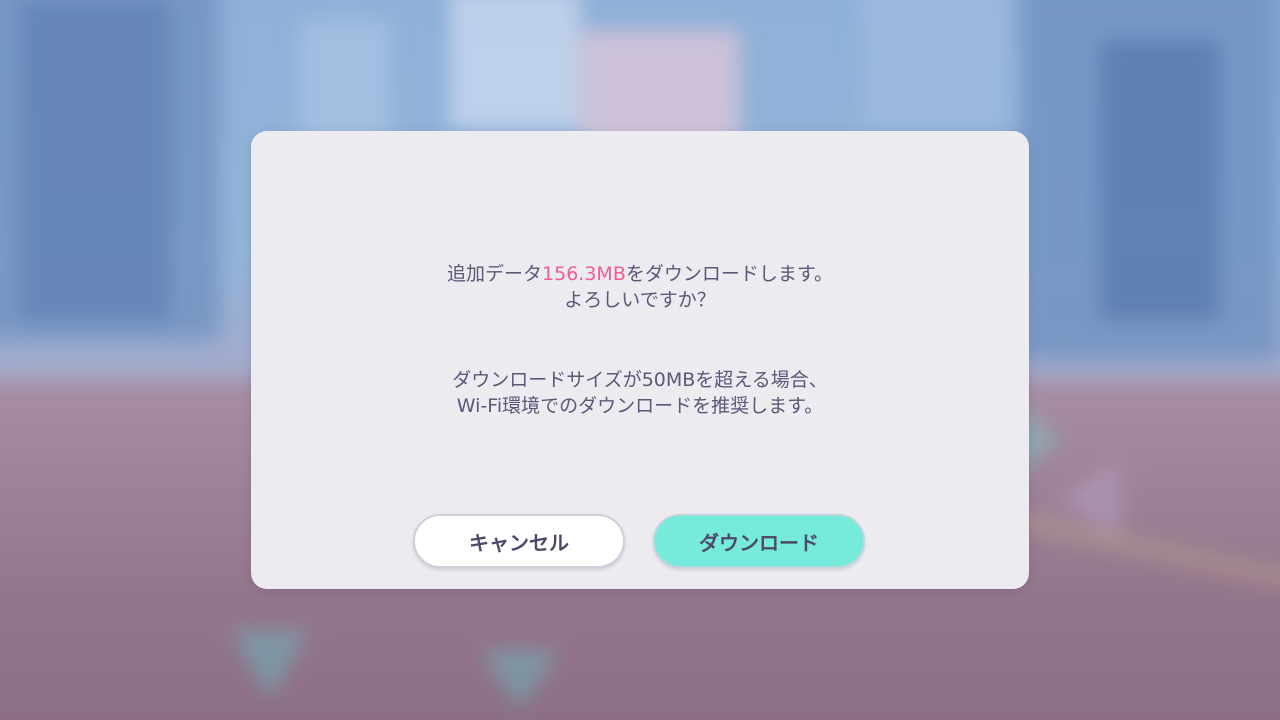 The image size is (1280, 720). I want to click on download-size-line: 追加データ156.3MBをダウンロードします。, so click(640, 274).